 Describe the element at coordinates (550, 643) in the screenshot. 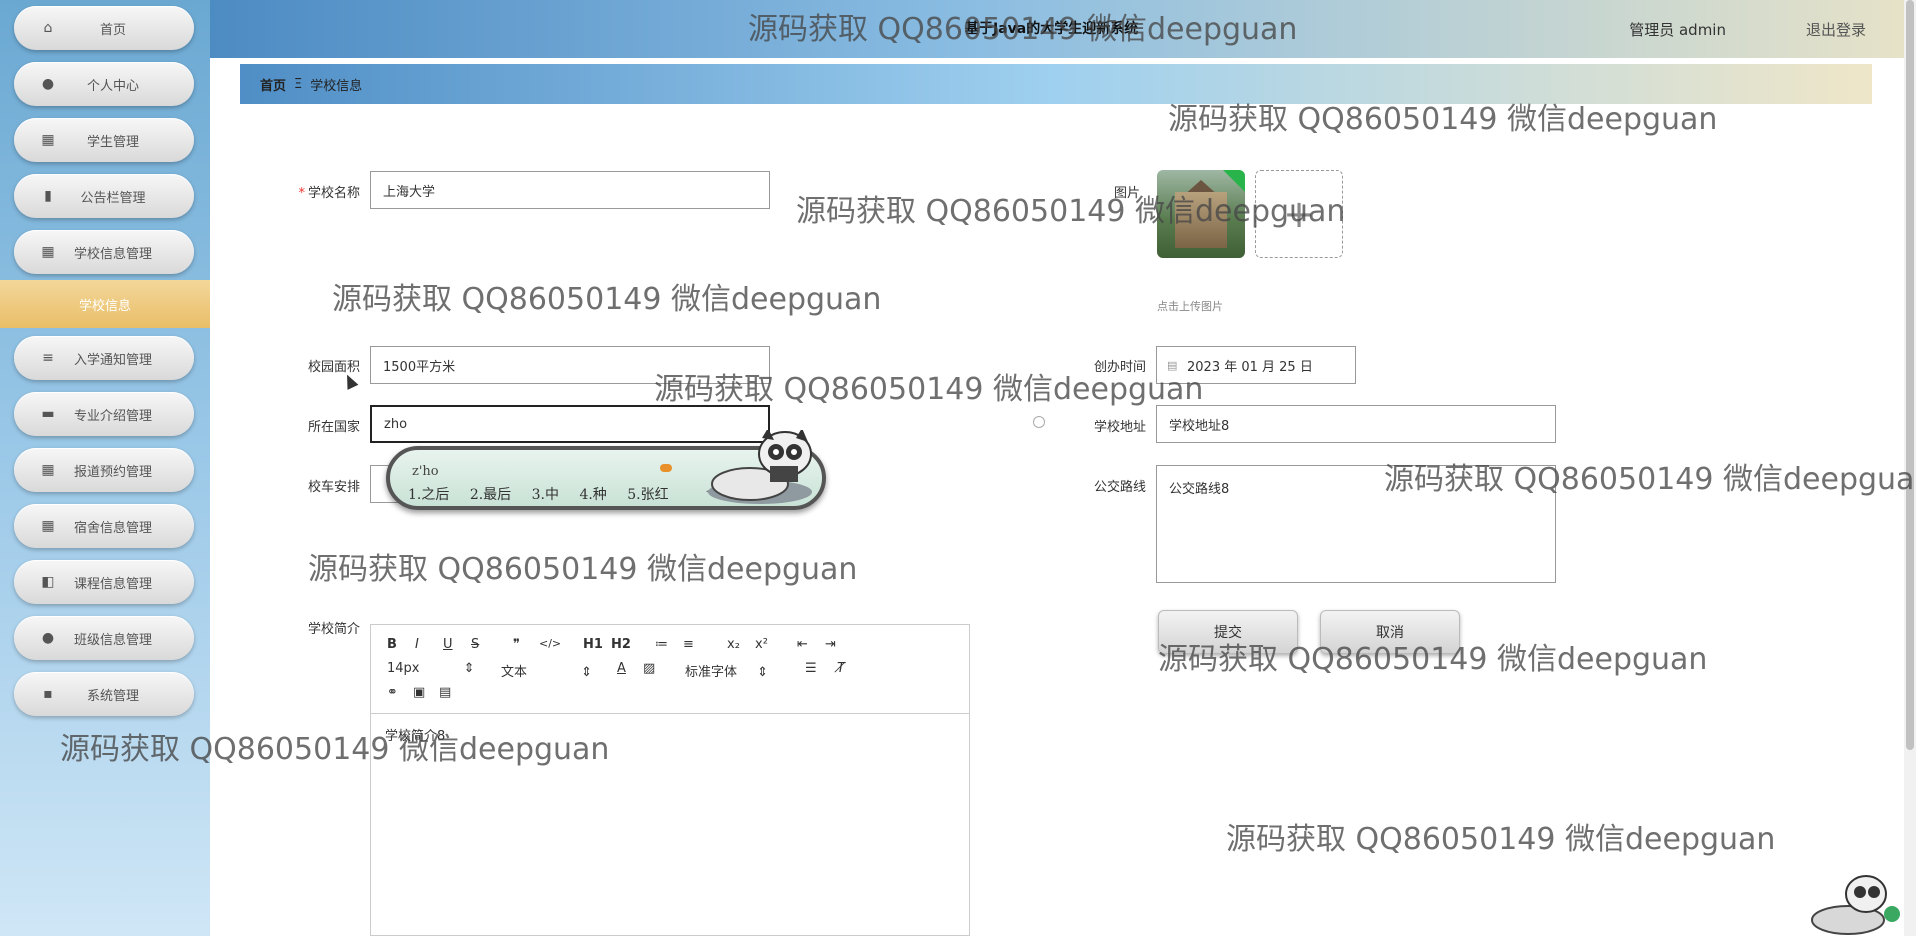

I see `code-button: </>` at that location.